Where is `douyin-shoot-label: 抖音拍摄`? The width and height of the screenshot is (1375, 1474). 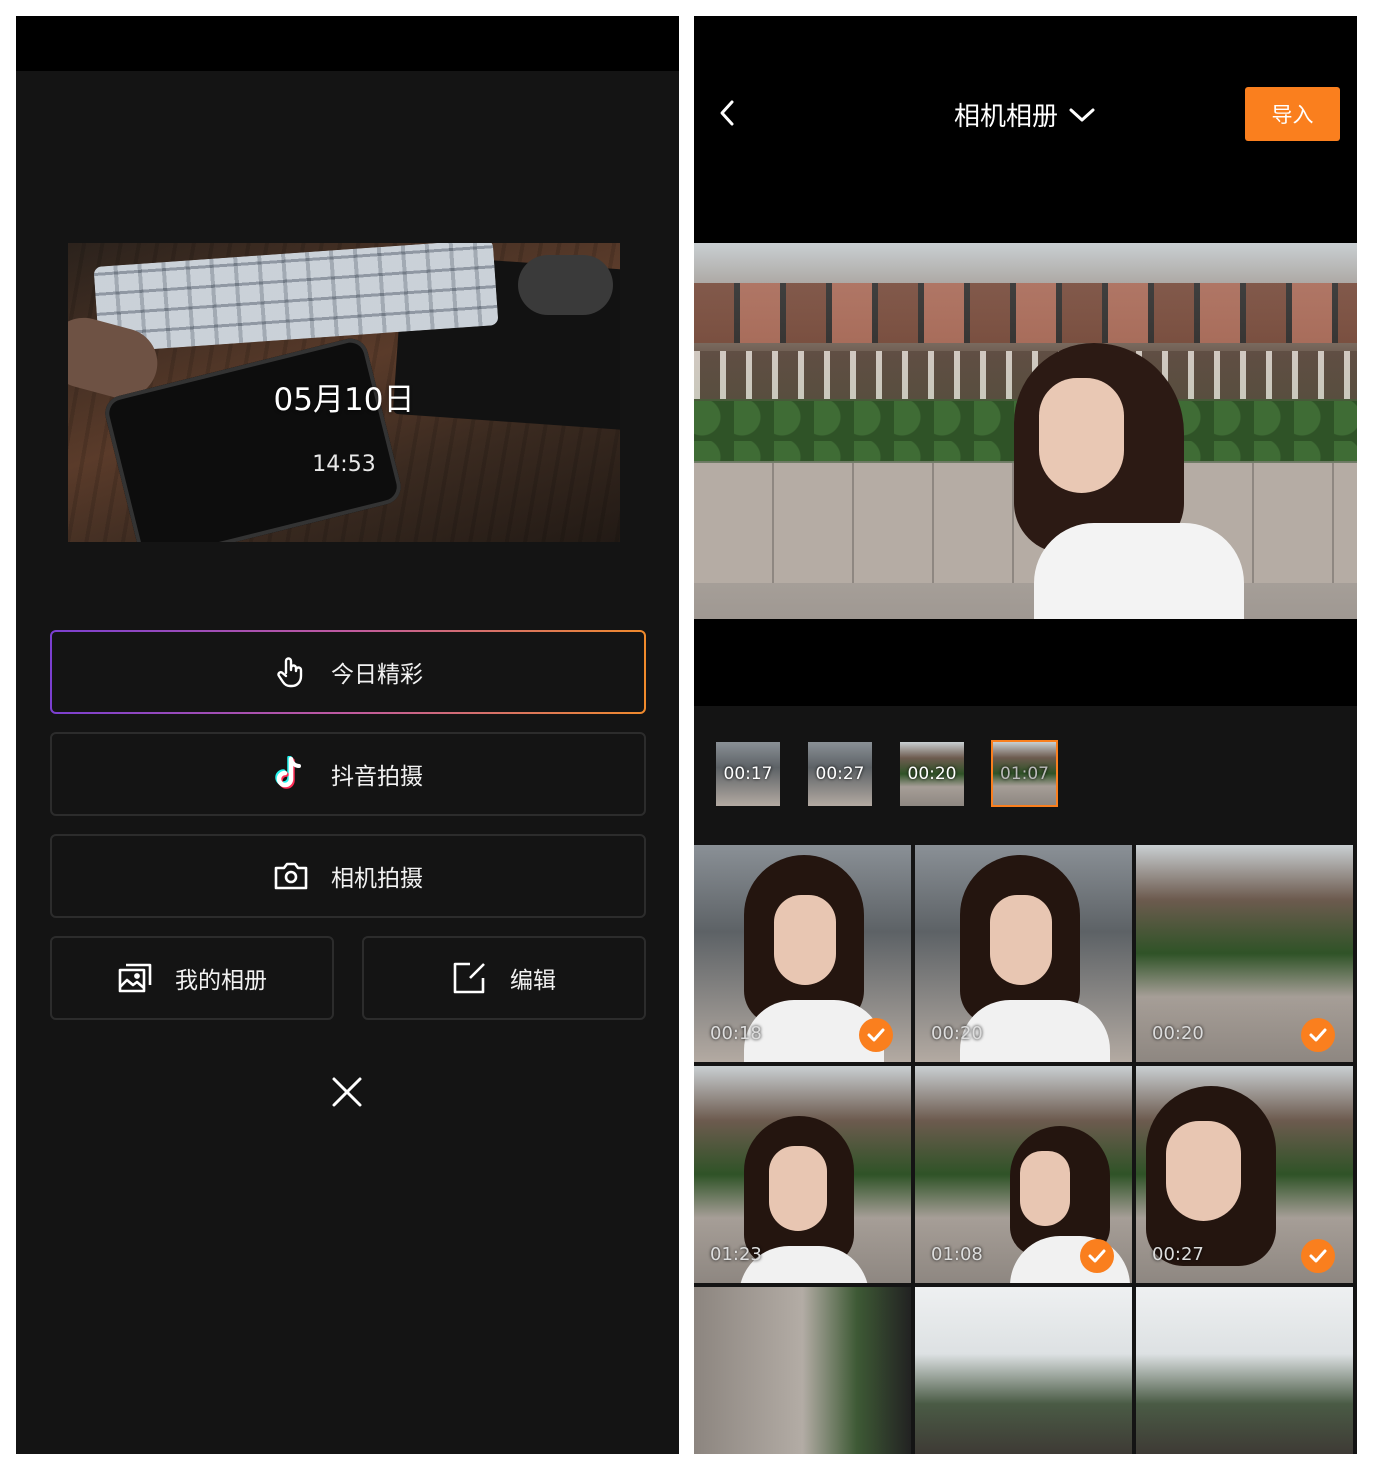
douyin-shoot-label: 抖音拍摄 is located at coordinates (377, 777).